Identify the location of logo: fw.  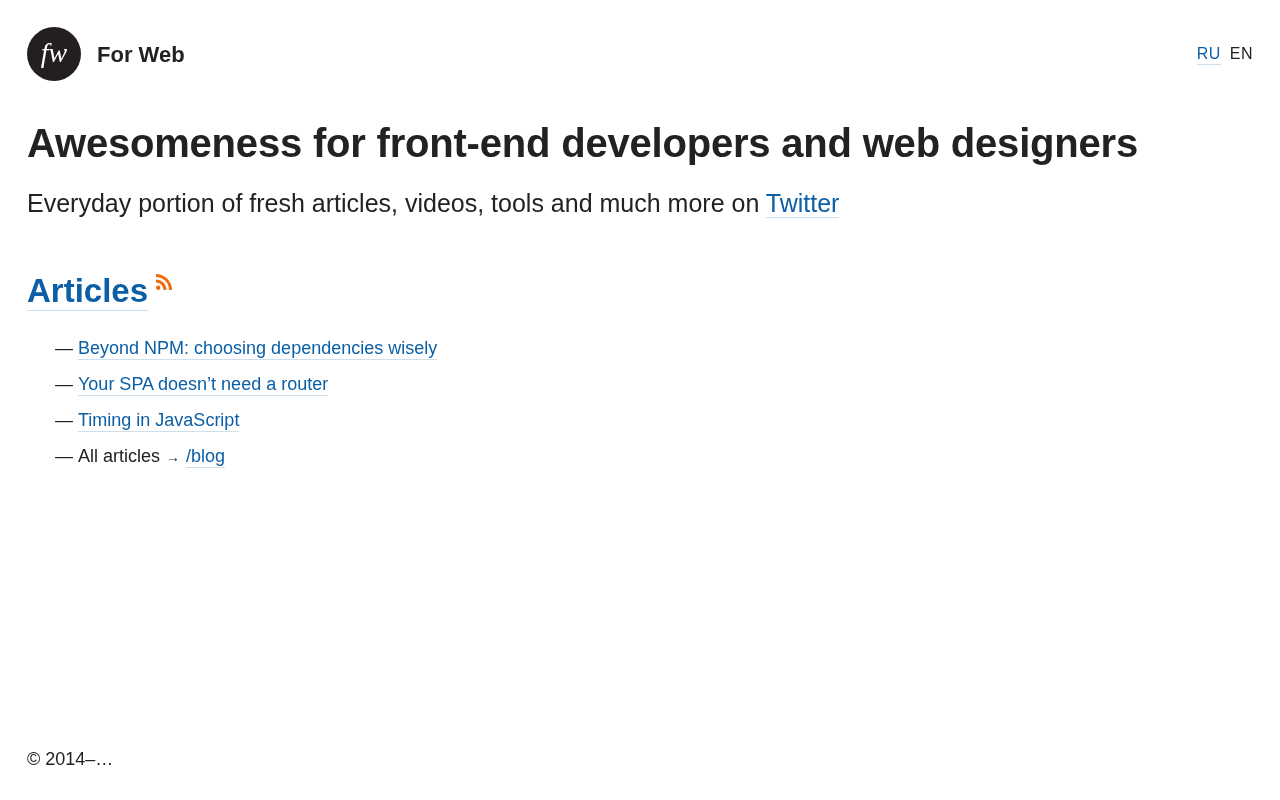
(54, 54).